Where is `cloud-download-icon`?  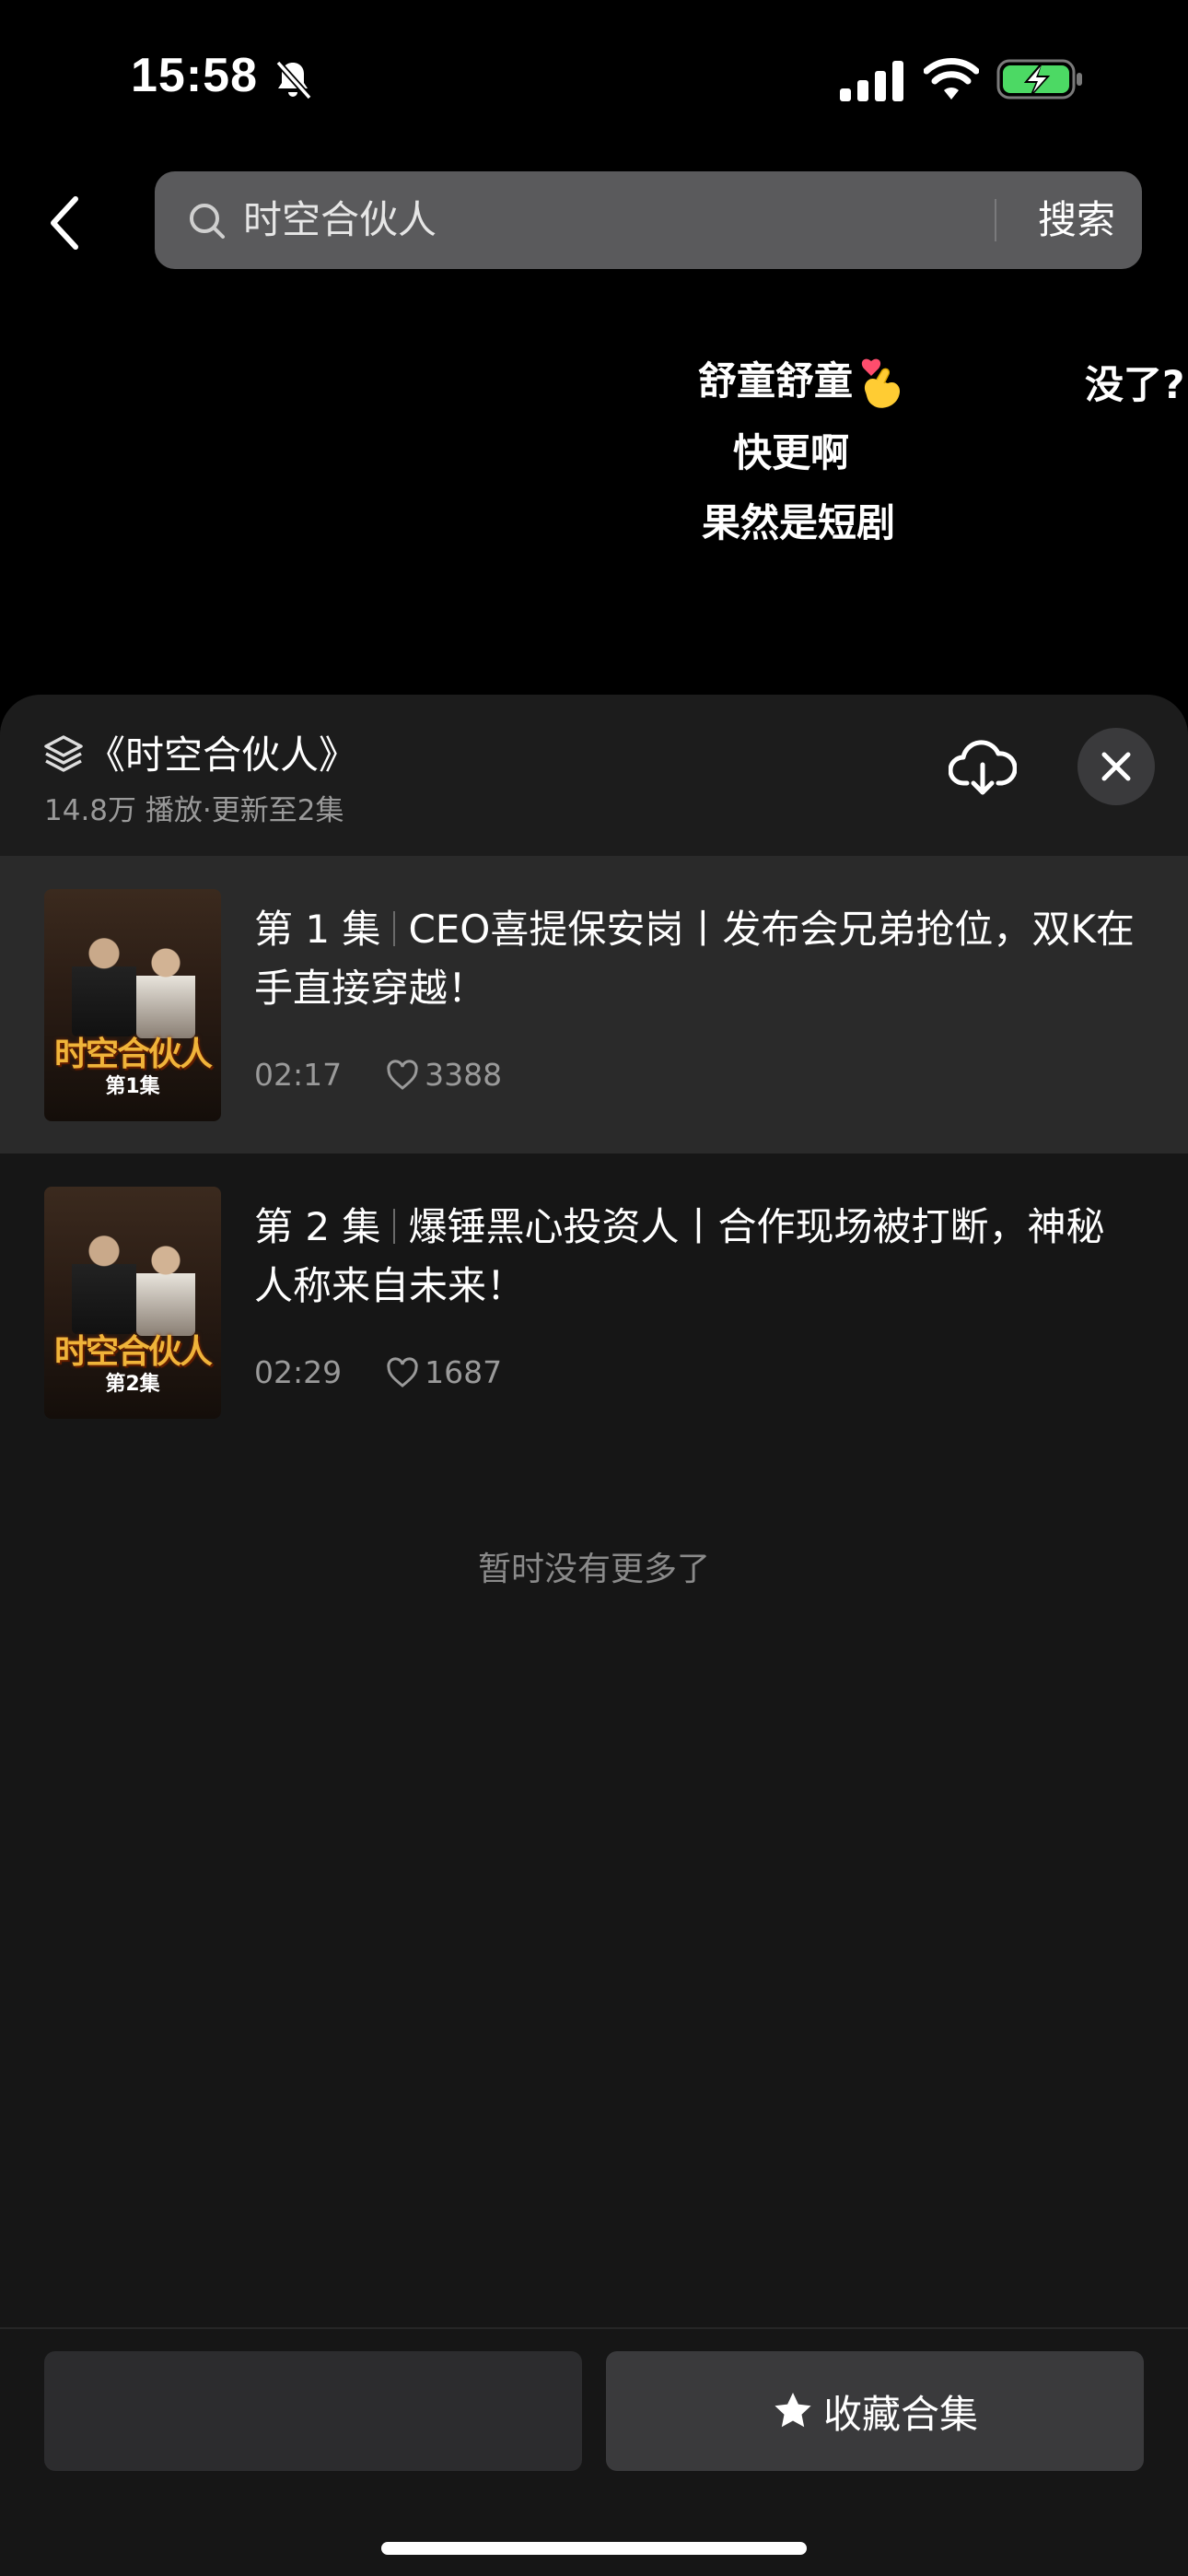 cloud-download-icon is located at coordinates (983, 769).